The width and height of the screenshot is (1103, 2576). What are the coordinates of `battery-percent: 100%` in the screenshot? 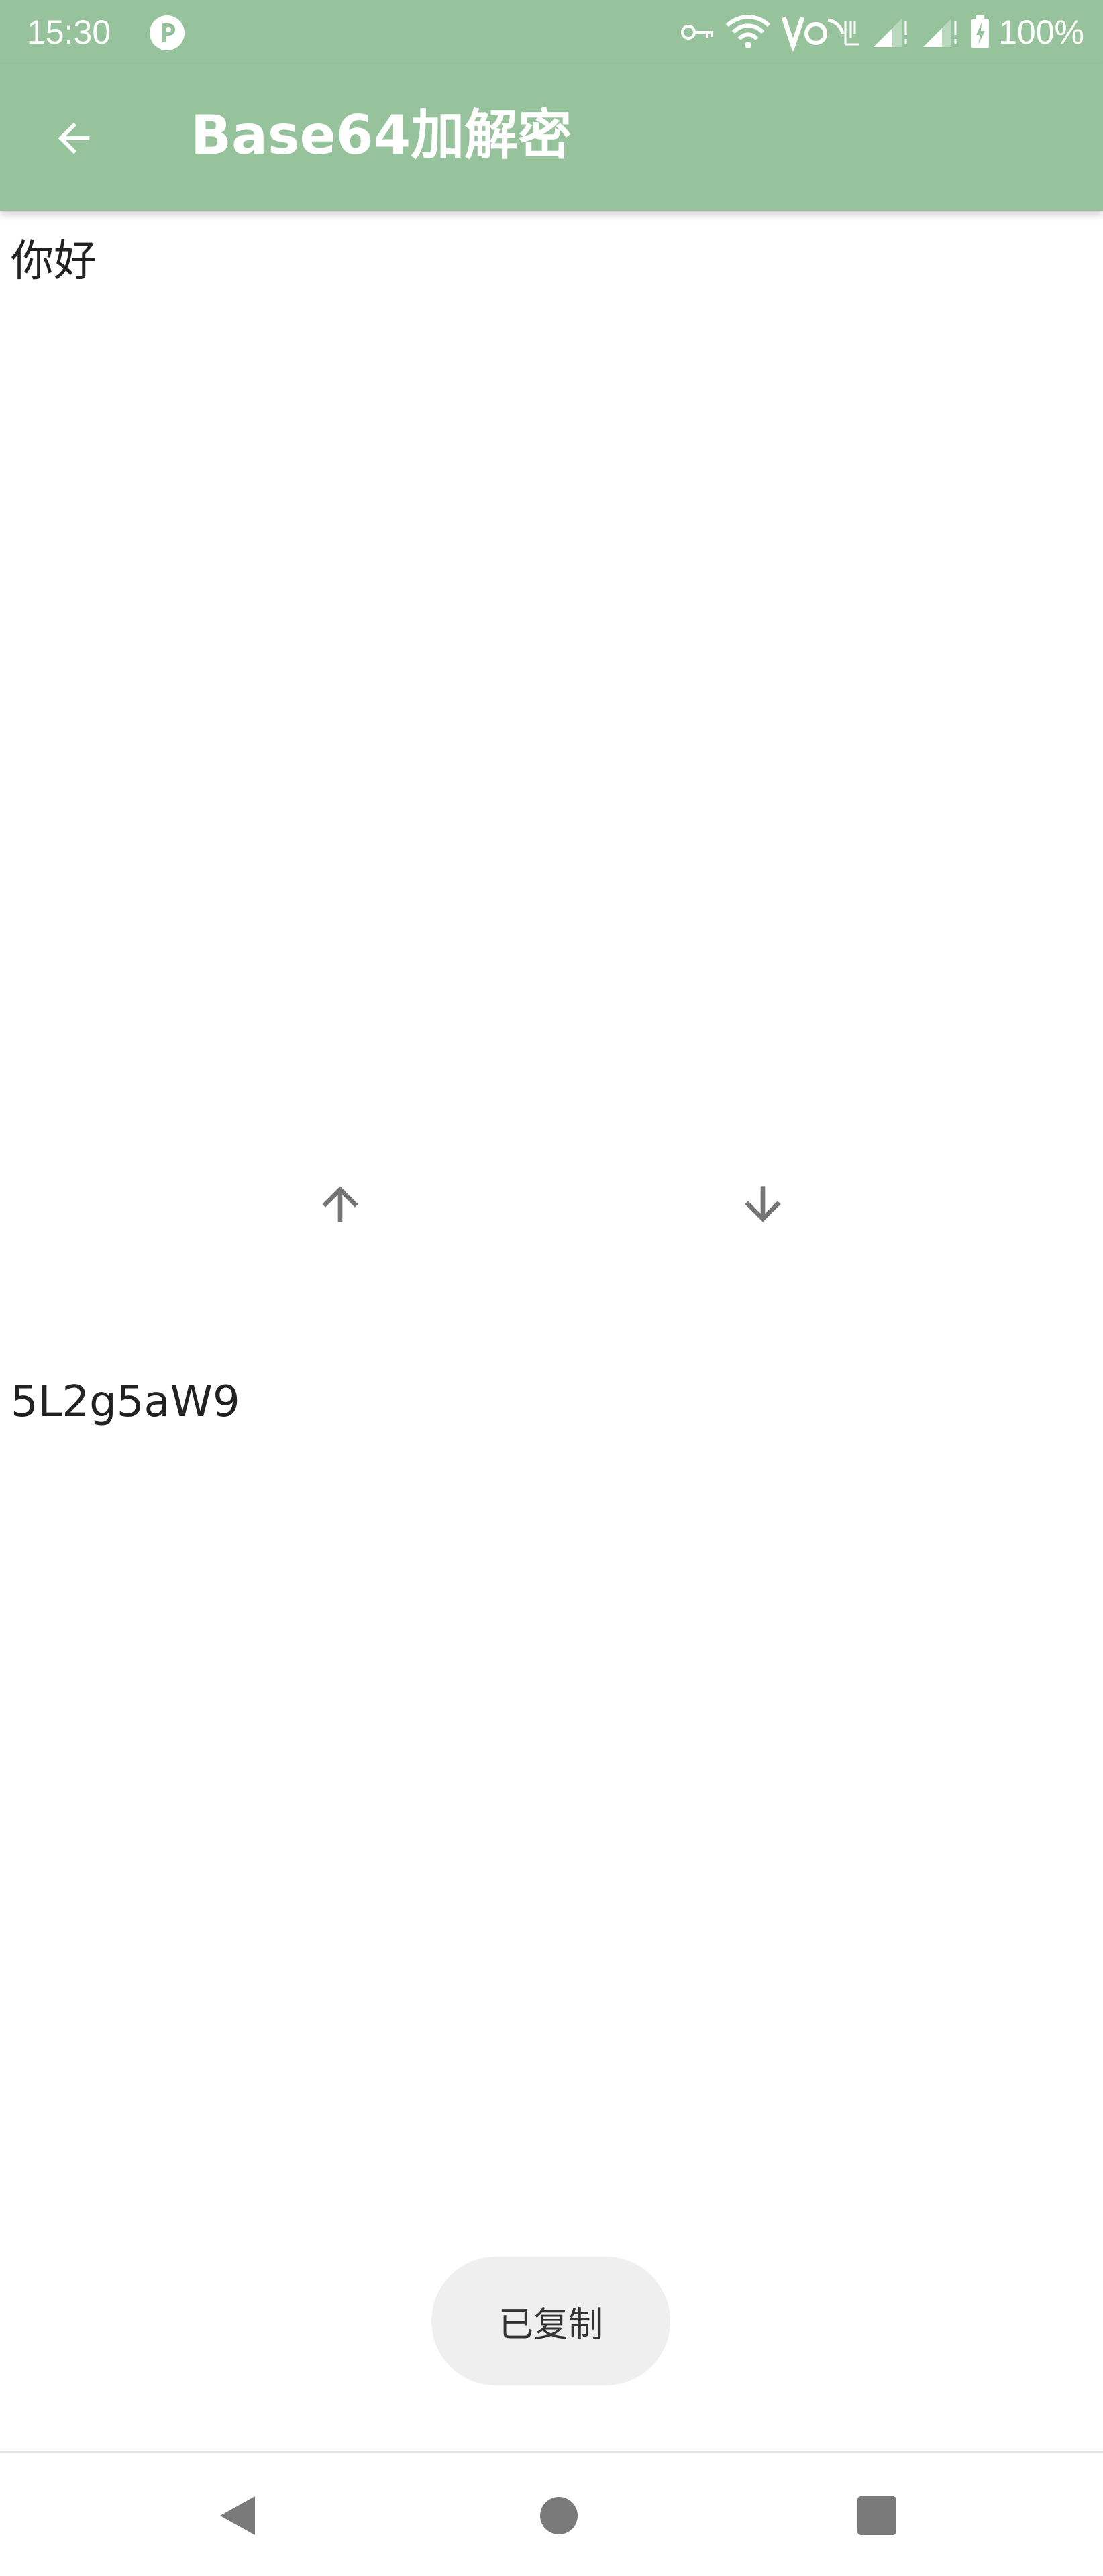 It's located at (1041, 32).